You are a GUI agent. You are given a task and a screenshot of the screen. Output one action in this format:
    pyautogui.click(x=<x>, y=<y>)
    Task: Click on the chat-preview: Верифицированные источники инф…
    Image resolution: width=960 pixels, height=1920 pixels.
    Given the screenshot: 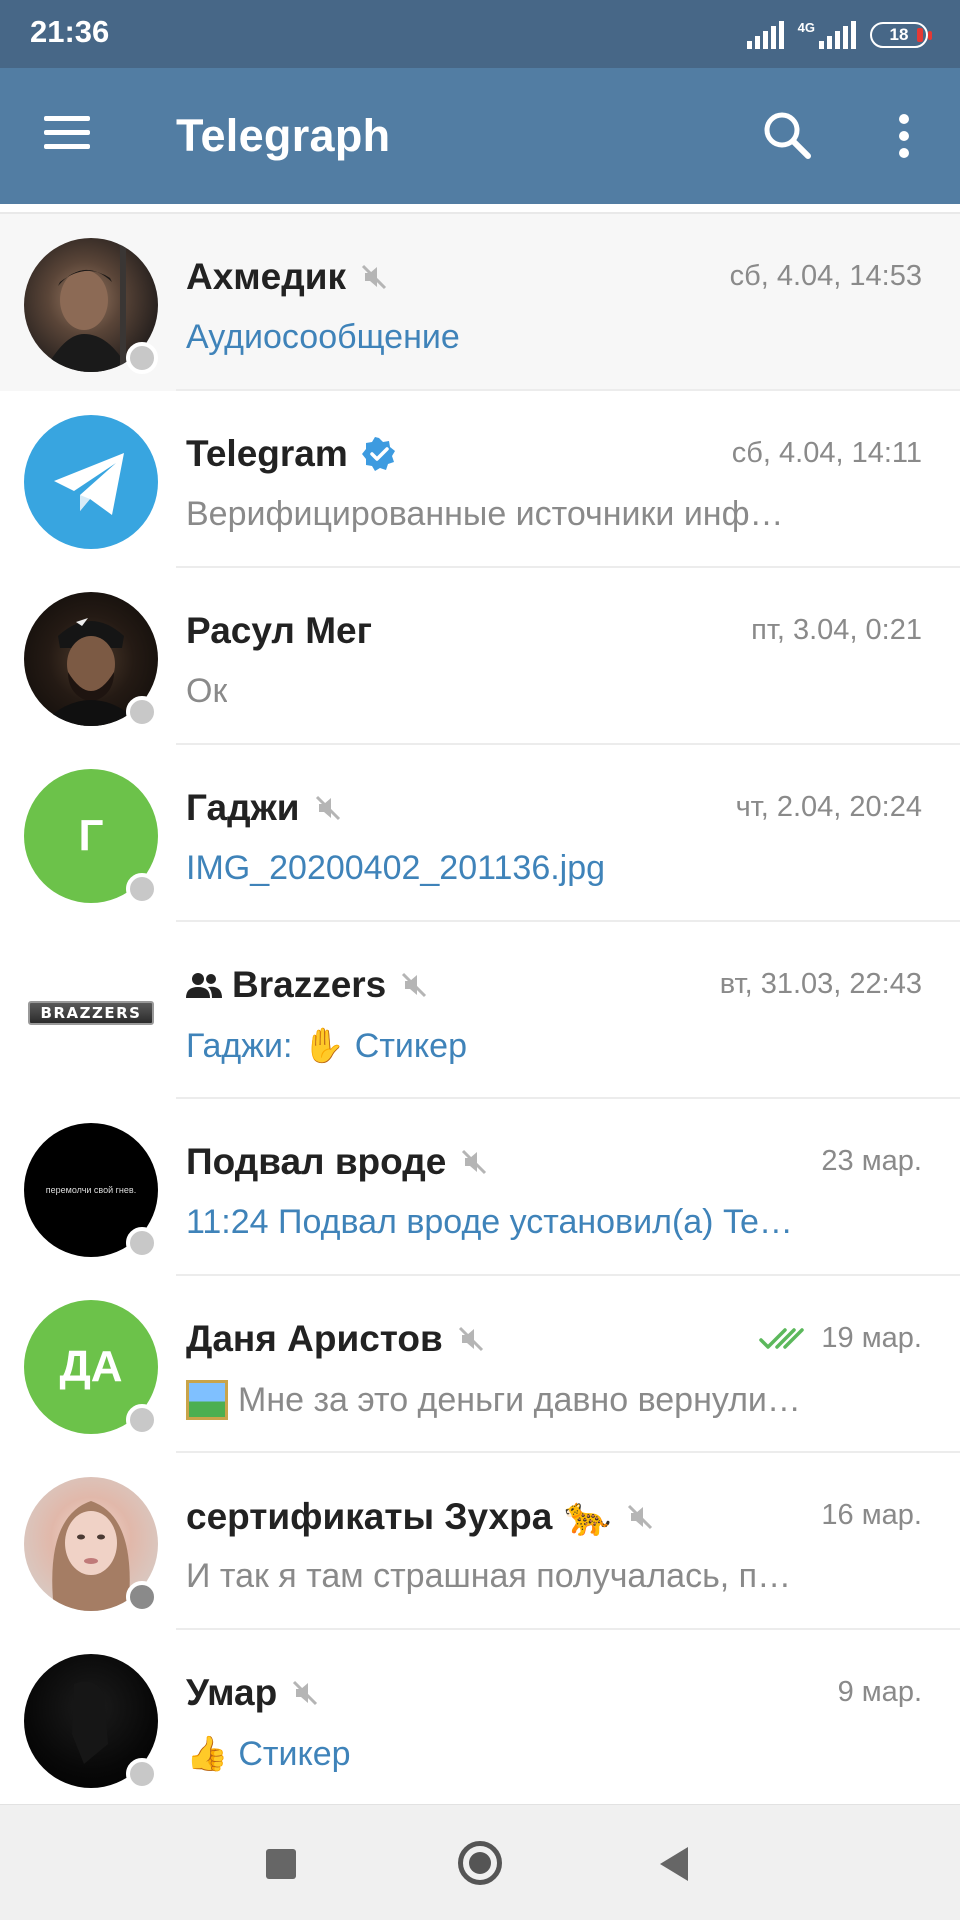 What is the action you would take?
    pyautogui.click(x=485, y=514)
    